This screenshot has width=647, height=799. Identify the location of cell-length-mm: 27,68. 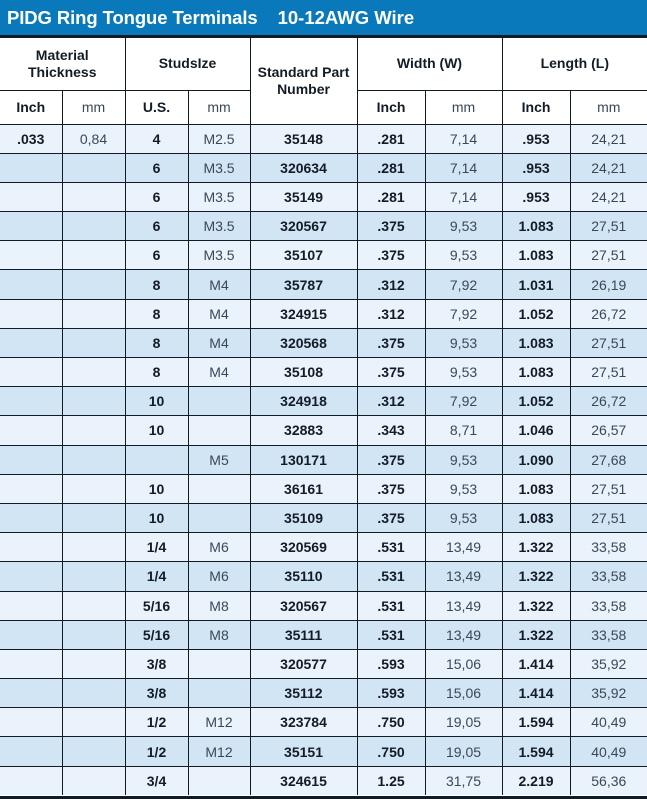
(608, 460).